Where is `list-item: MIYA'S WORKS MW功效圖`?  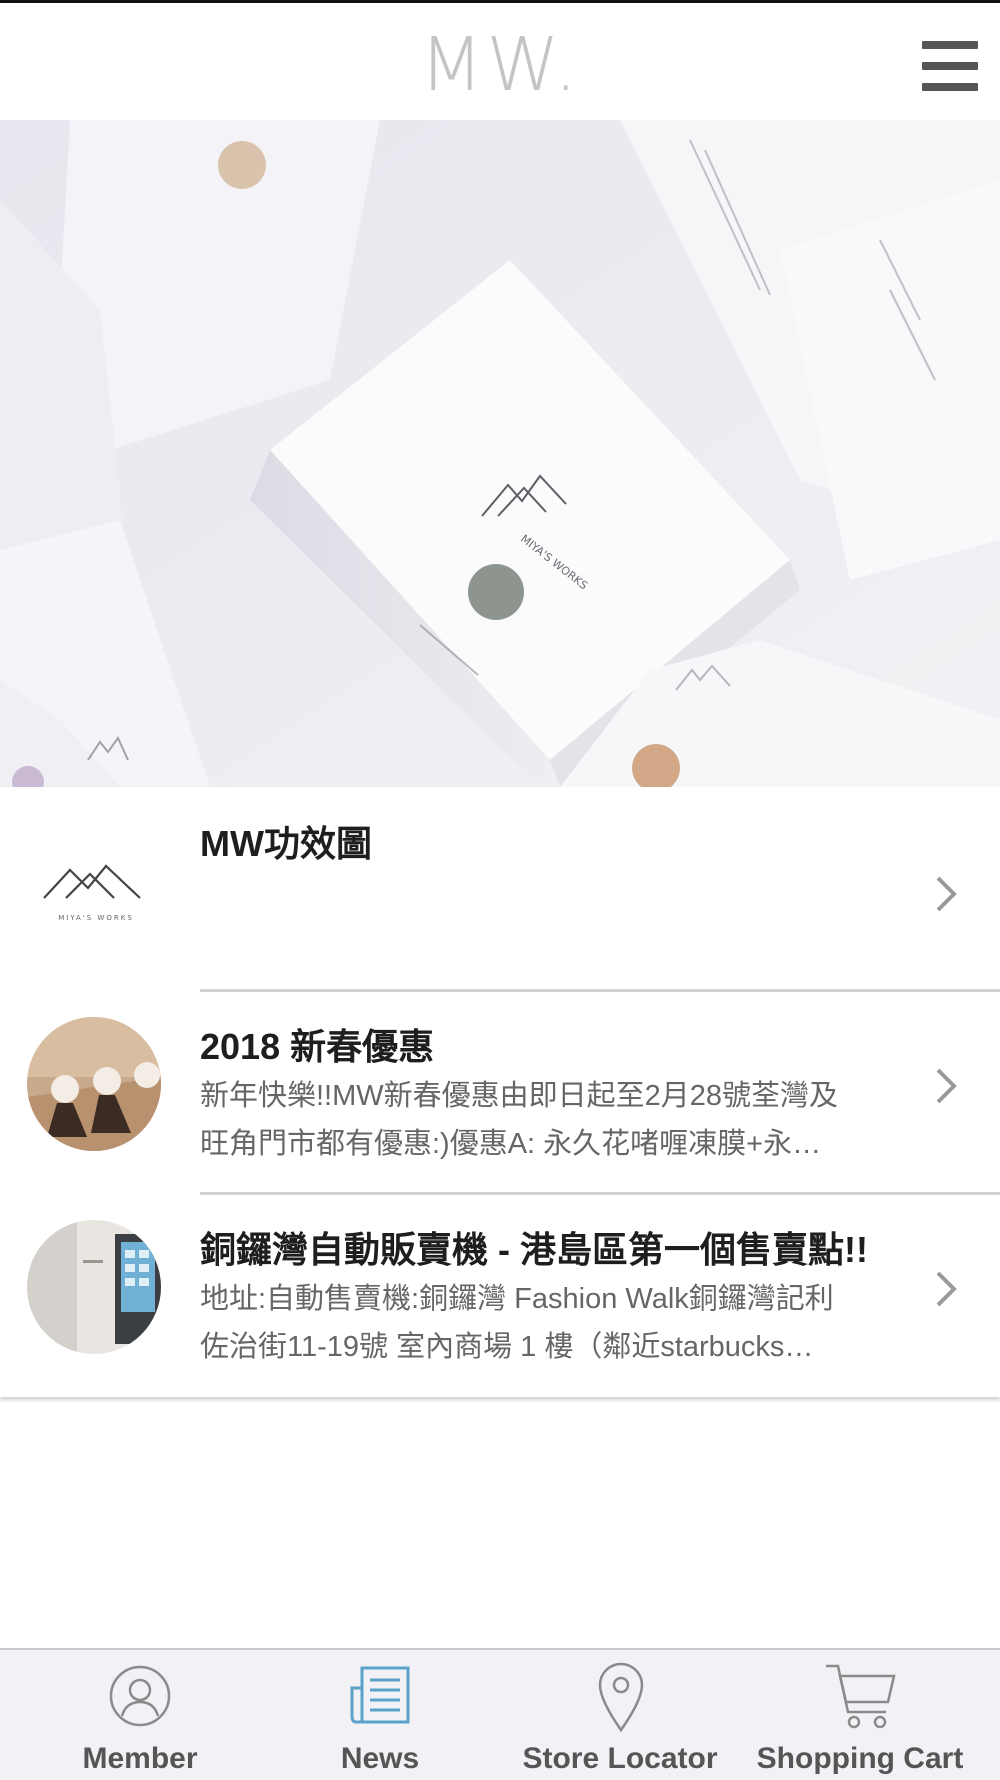 list-item: MIYA'S WORKS MW功效圖 is located at coordinates (500, 889).